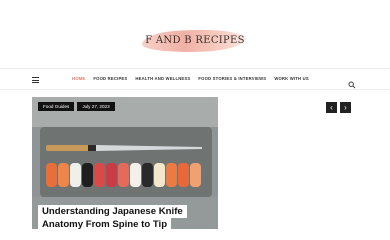 The image size is (390, 240). I want to click on site-logo: F AND B RECIPES, so click(195, 41).